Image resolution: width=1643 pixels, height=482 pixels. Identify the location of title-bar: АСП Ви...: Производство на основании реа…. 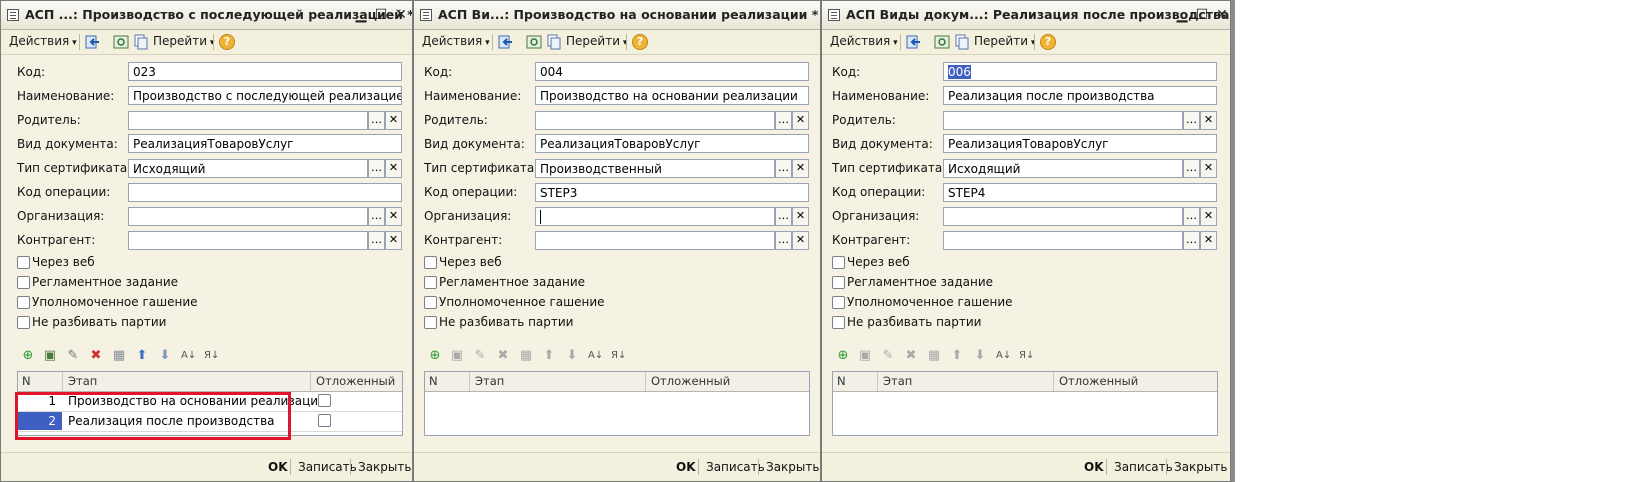
(617, 15).